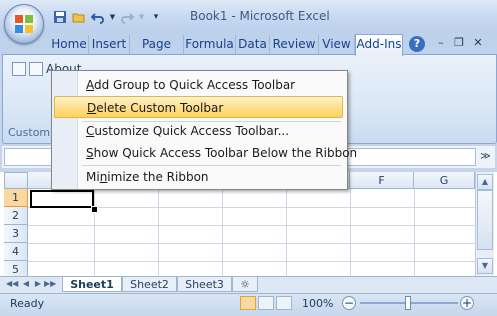 The image size is (497, 316). I want to click on prev-sheet-icon: ◀, so click(26, 284).